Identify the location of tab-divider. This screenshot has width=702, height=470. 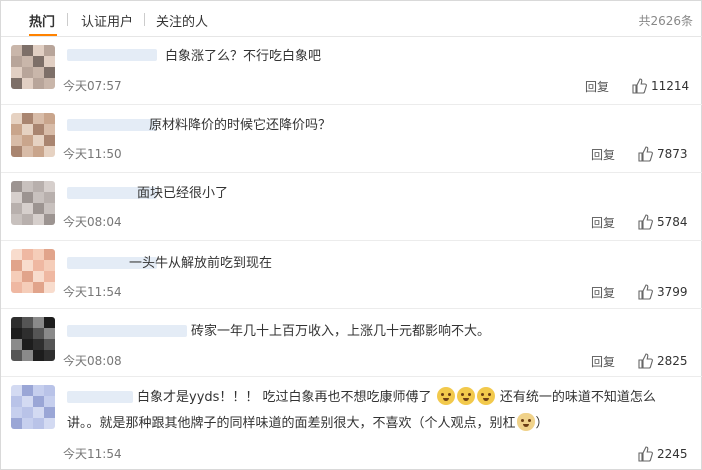
(67, 19).